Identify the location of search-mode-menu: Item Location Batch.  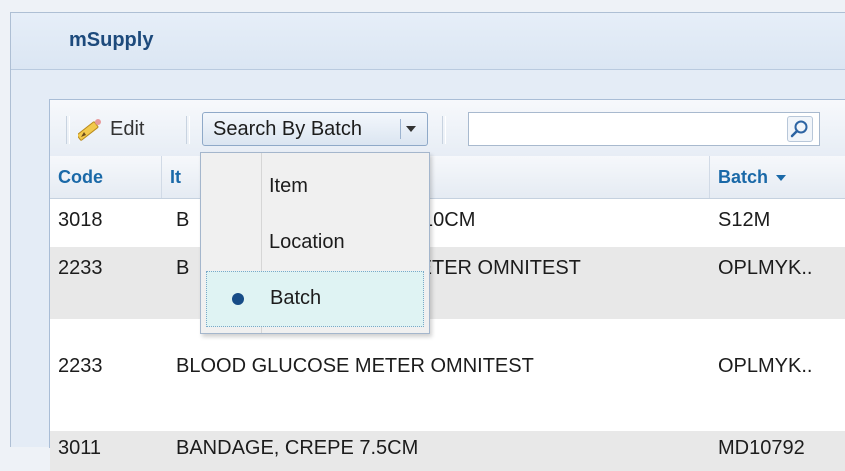
(315, 243).